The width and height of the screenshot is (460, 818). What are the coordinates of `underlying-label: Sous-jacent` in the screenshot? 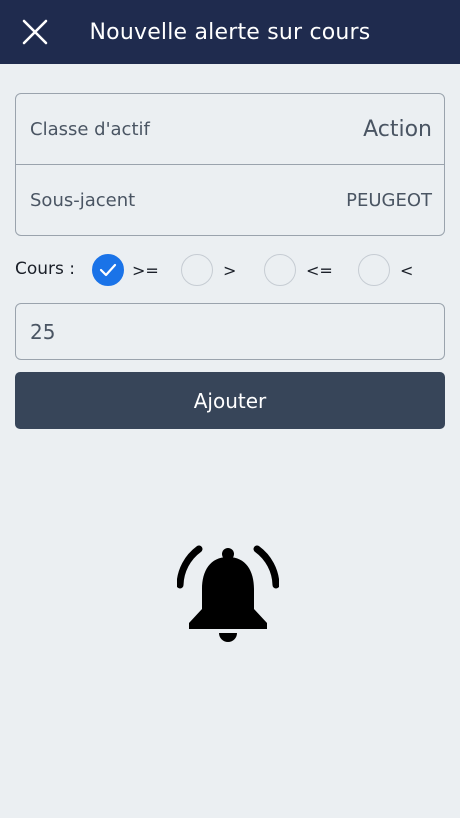 It's located at (83, 200).